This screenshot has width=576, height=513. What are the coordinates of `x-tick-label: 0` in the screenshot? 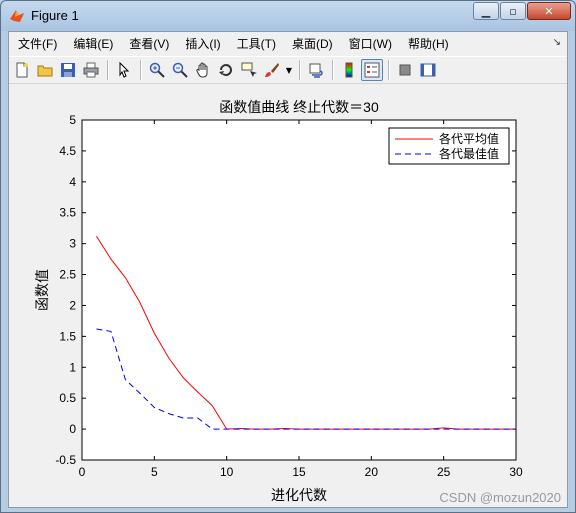 It's located at (82, 472).